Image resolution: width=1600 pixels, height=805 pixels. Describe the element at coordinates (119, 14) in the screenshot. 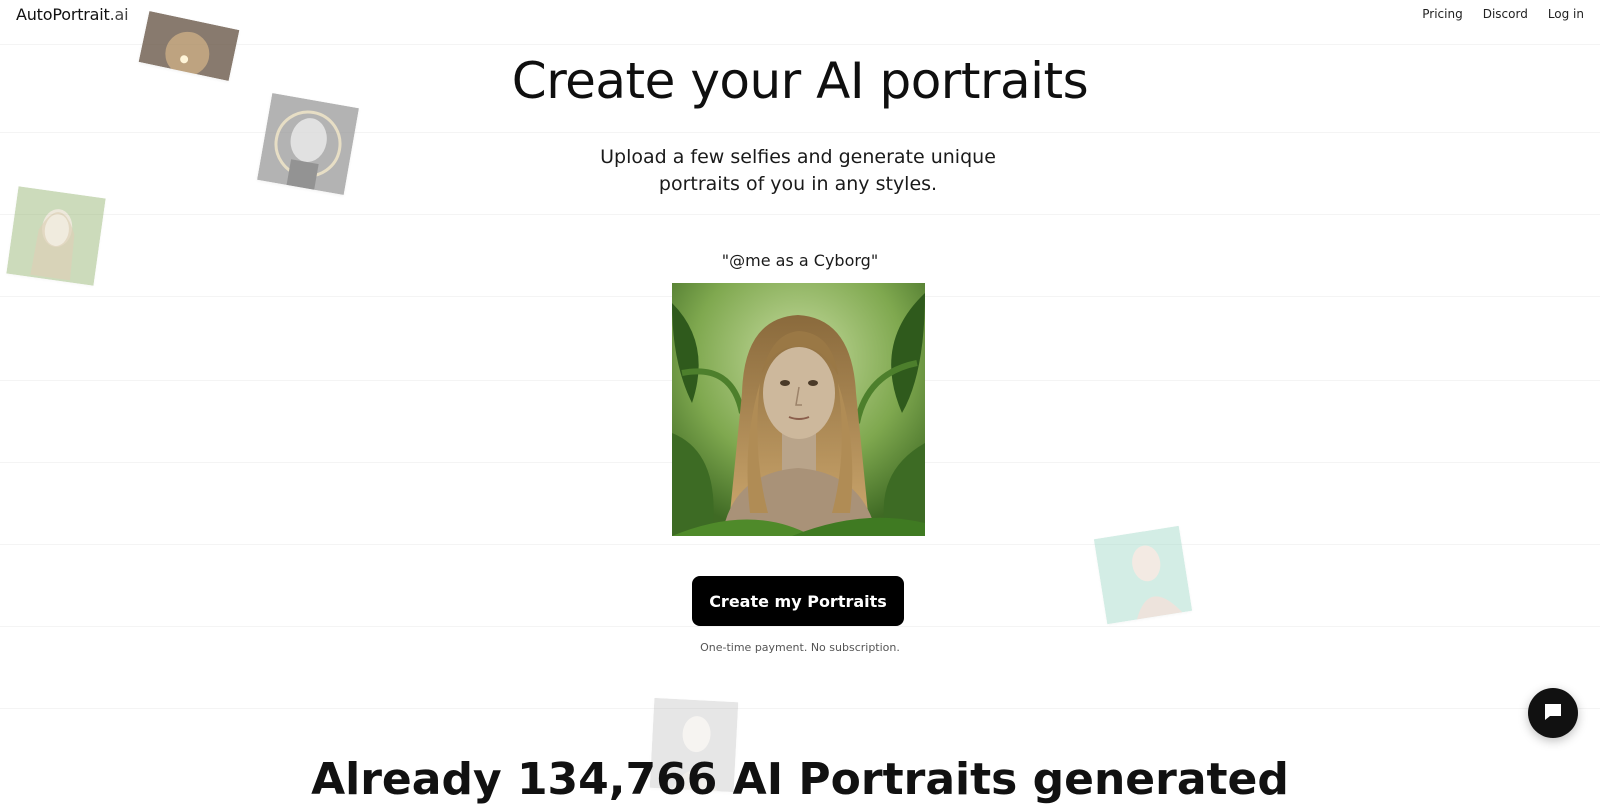

I see `logo-suffix: .ai` at that location.